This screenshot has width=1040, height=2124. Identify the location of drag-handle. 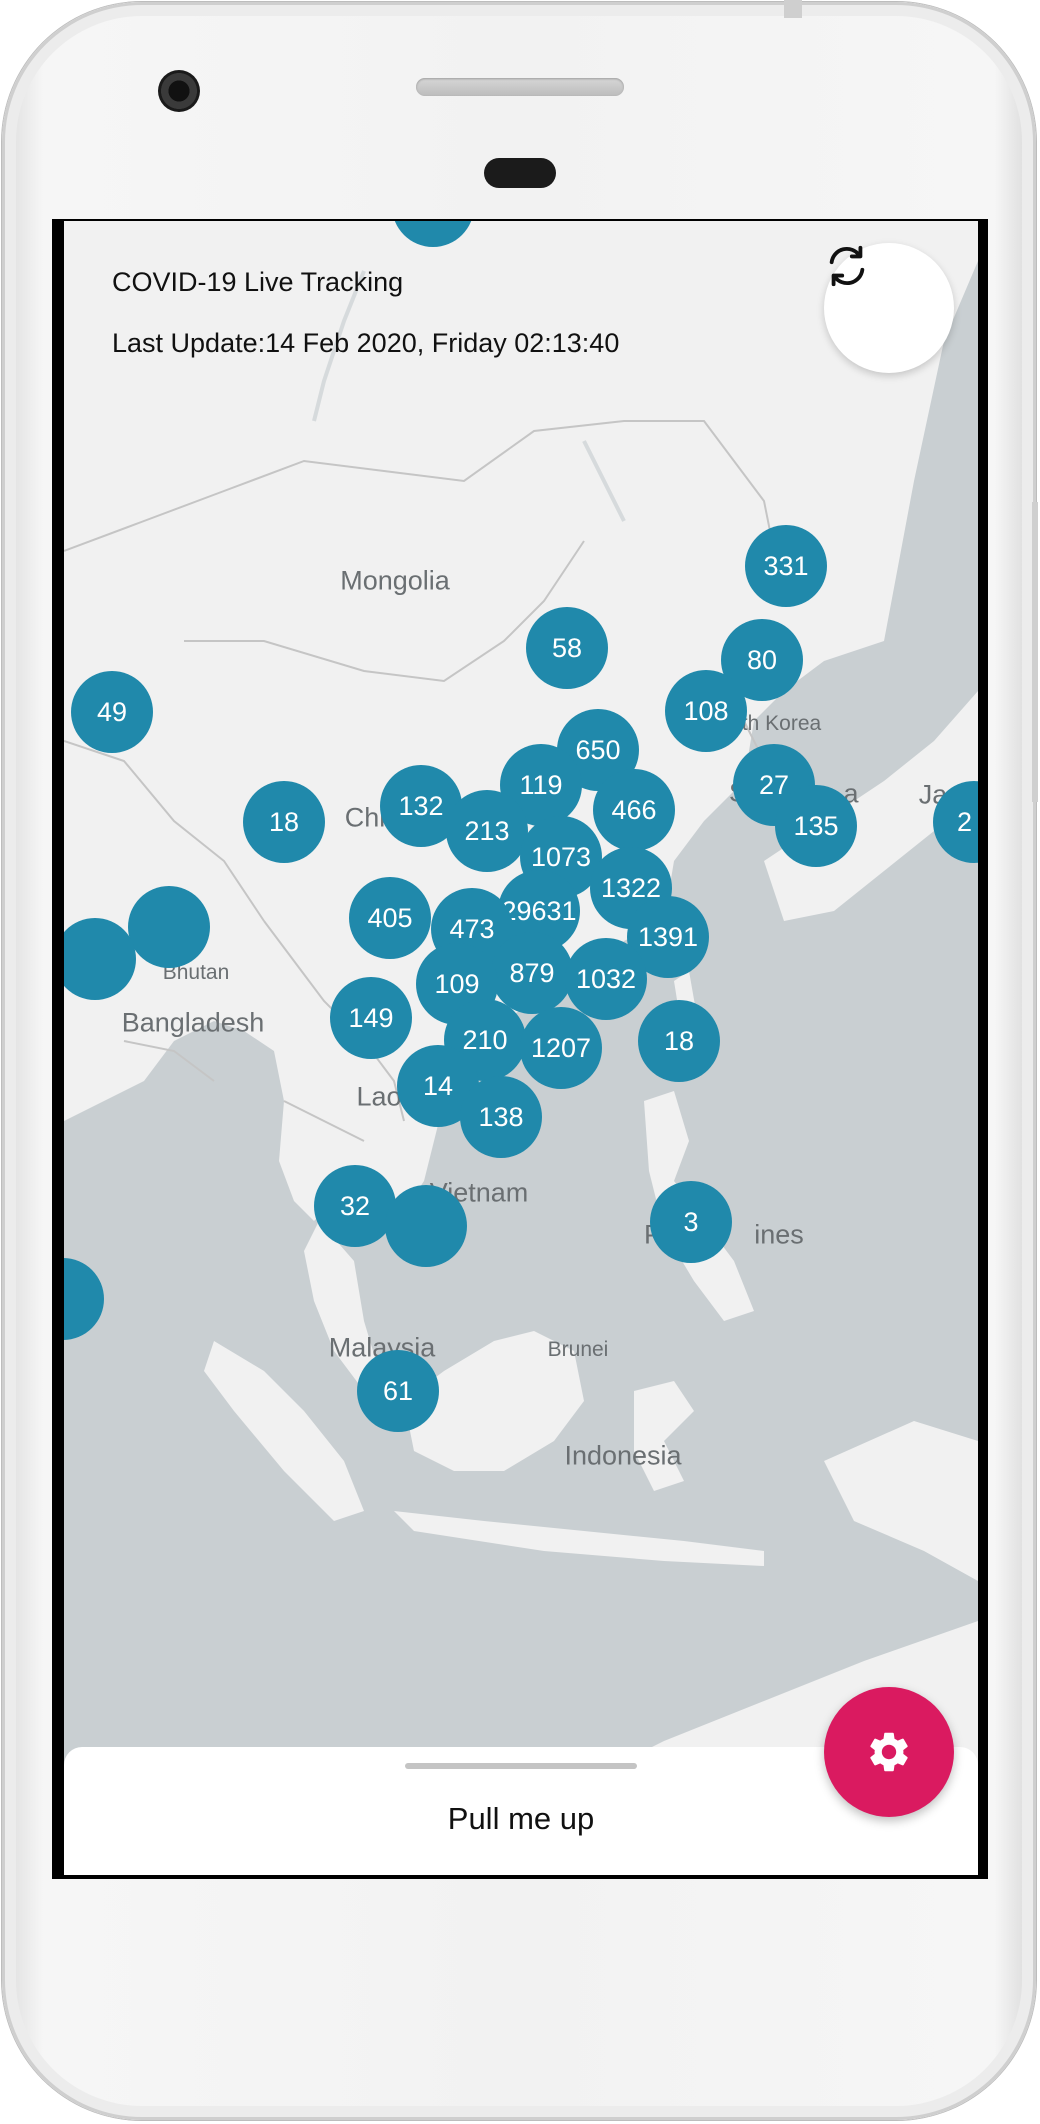
(521, 1766).